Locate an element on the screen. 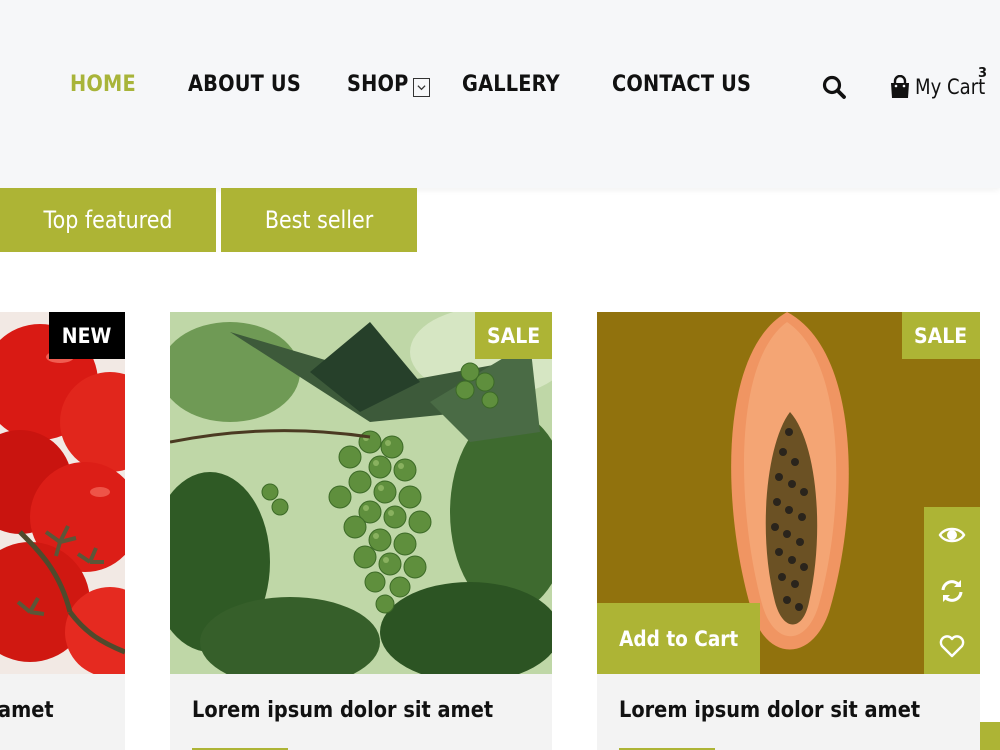 This screenshot has width=1000, height=750. nav-gallery: GALLERY is located at coordinates (511, 84).